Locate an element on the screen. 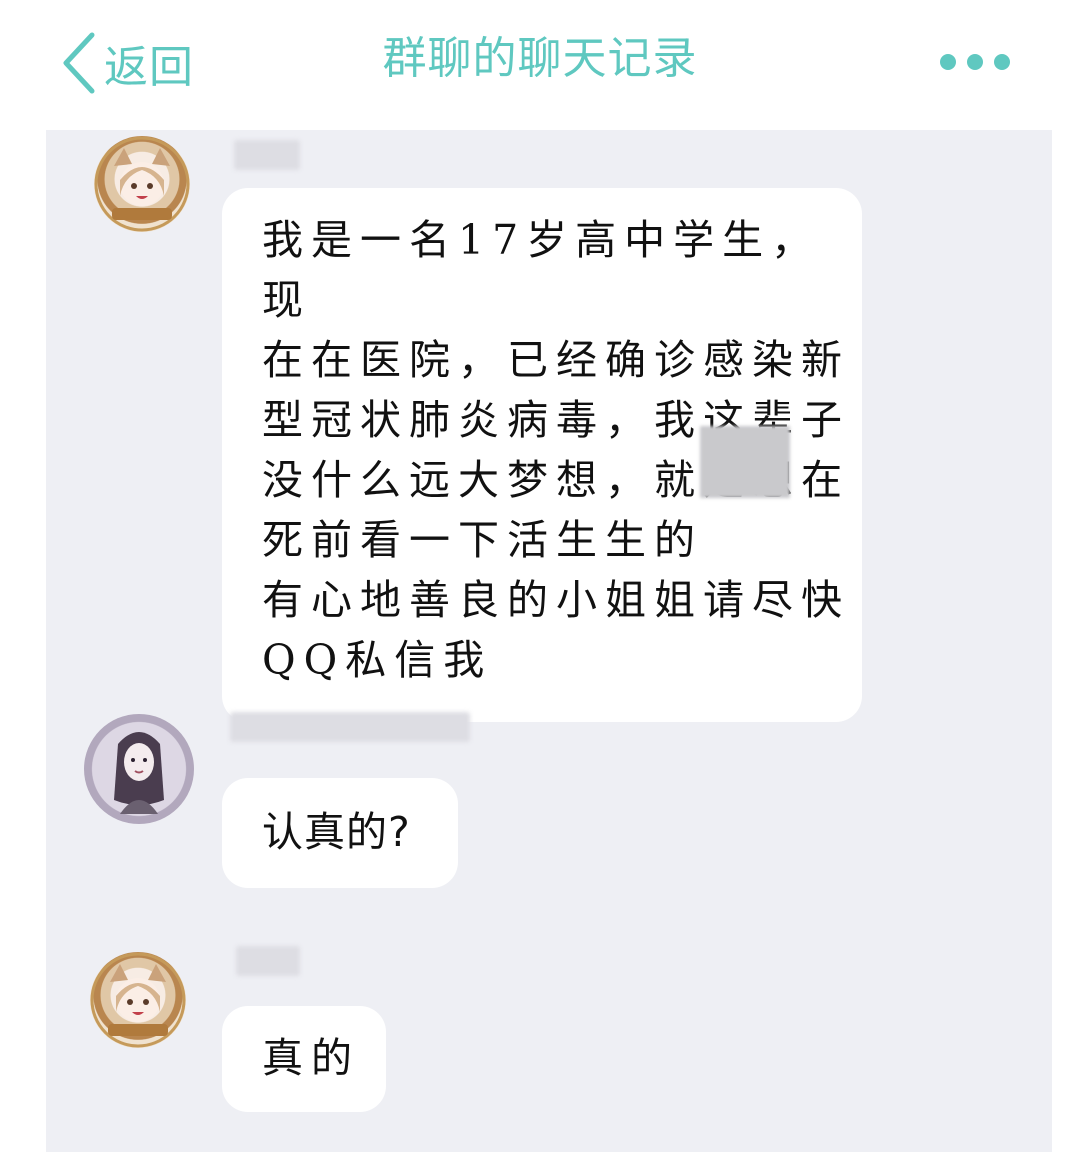 The width and height of the screenshot is (1080, 1152). nav-header: 返回 群聊的聊天记录 is located at coordinates (540, 65).